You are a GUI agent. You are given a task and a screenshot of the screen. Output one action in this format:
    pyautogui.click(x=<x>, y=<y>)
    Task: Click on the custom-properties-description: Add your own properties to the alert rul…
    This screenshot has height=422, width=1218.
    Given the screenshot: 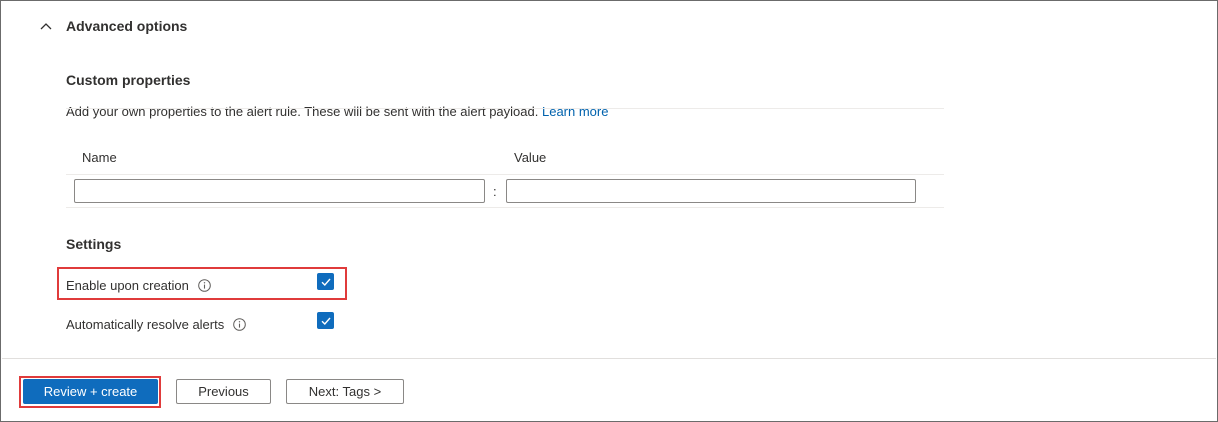 What is the action you would take?
    pyautogui.click(x=337, y=111)
    